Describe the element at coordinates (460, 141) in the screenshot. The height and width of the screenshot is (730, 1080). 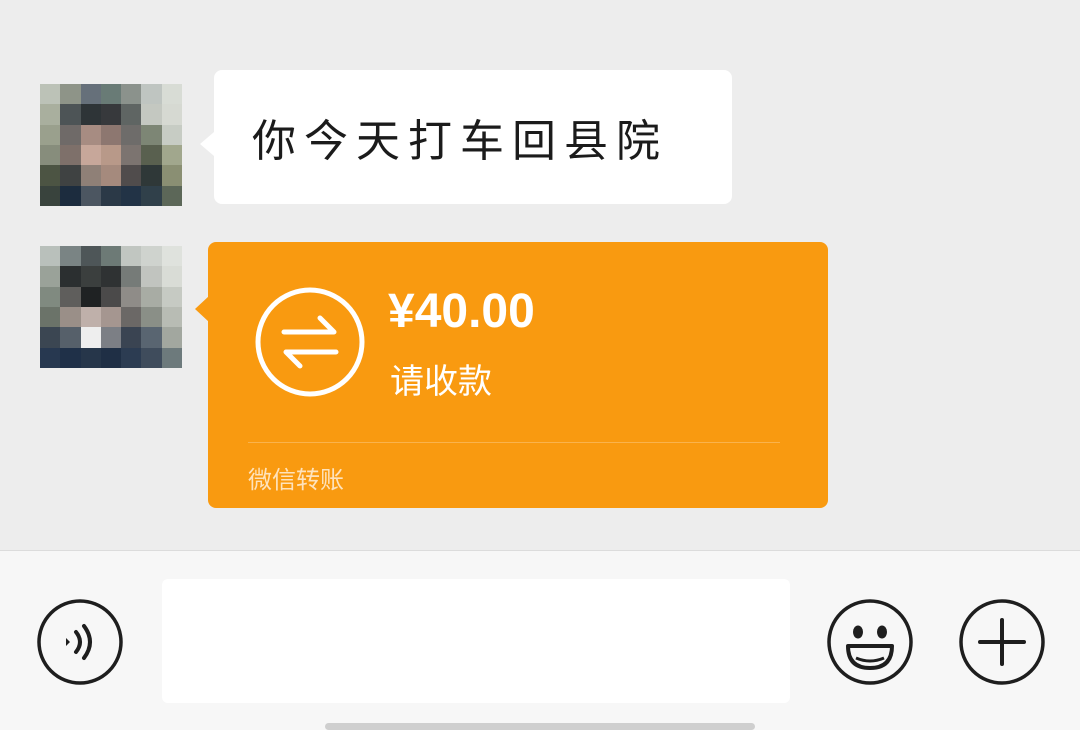
I see `message-text: 你今天打车回县院` at that location.